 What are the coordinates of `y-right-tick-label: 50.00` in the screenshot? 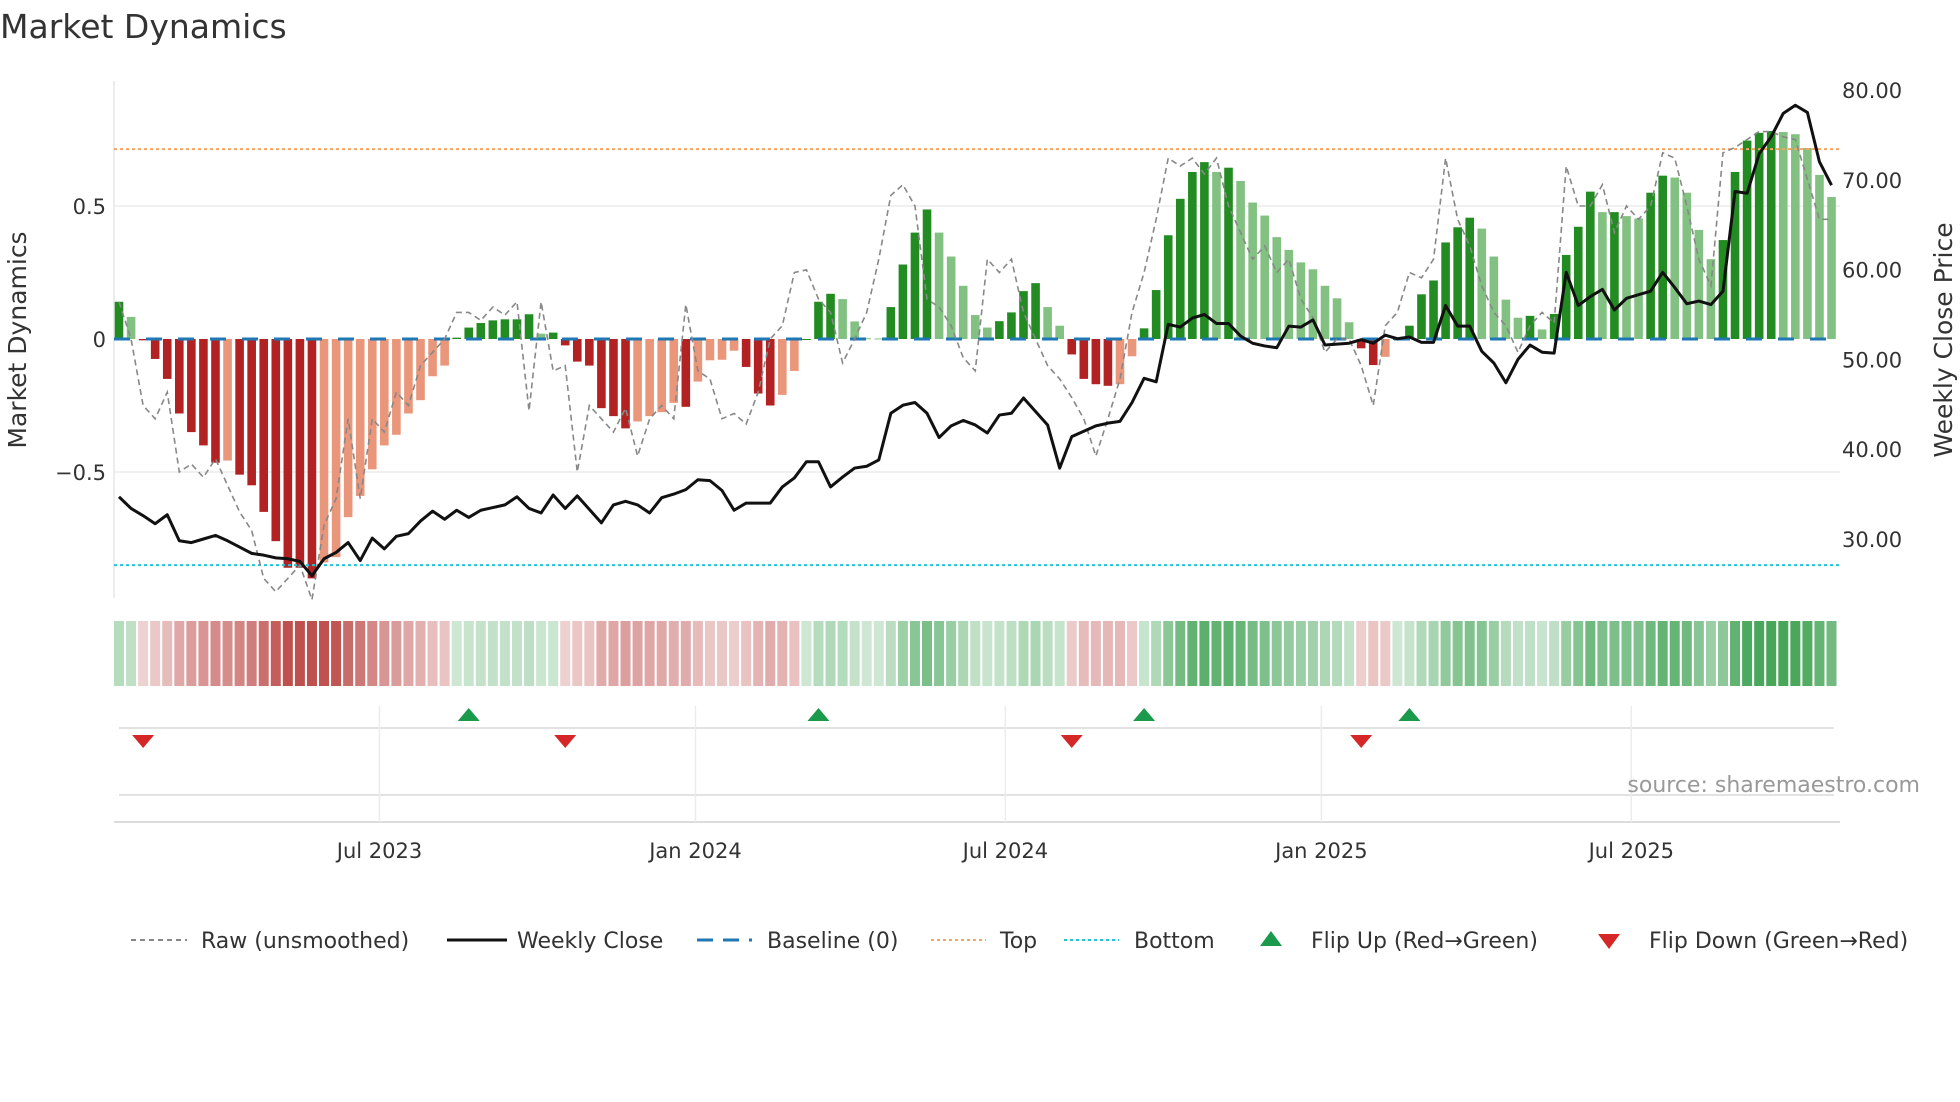 It's located at (1872, 360).